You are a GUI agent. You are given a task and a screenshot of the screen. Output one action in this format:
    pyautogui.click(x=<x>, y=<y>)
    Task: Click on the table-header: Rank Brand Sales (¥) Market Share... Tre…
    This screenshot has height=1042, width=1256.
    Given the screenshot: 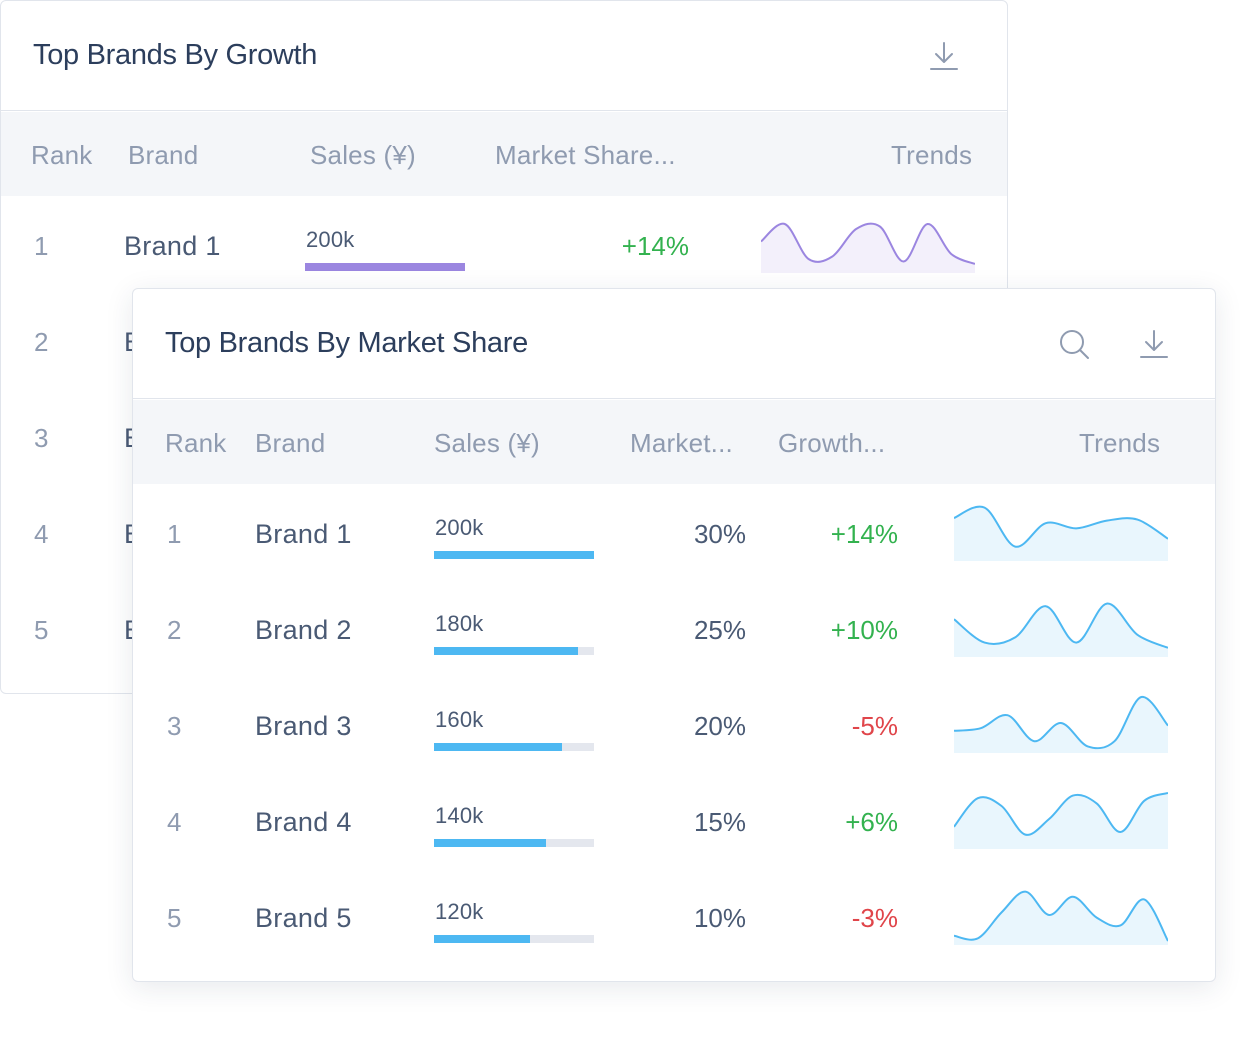 What is the action you would take?
    pyautogui.click(x=504, y=154)
    